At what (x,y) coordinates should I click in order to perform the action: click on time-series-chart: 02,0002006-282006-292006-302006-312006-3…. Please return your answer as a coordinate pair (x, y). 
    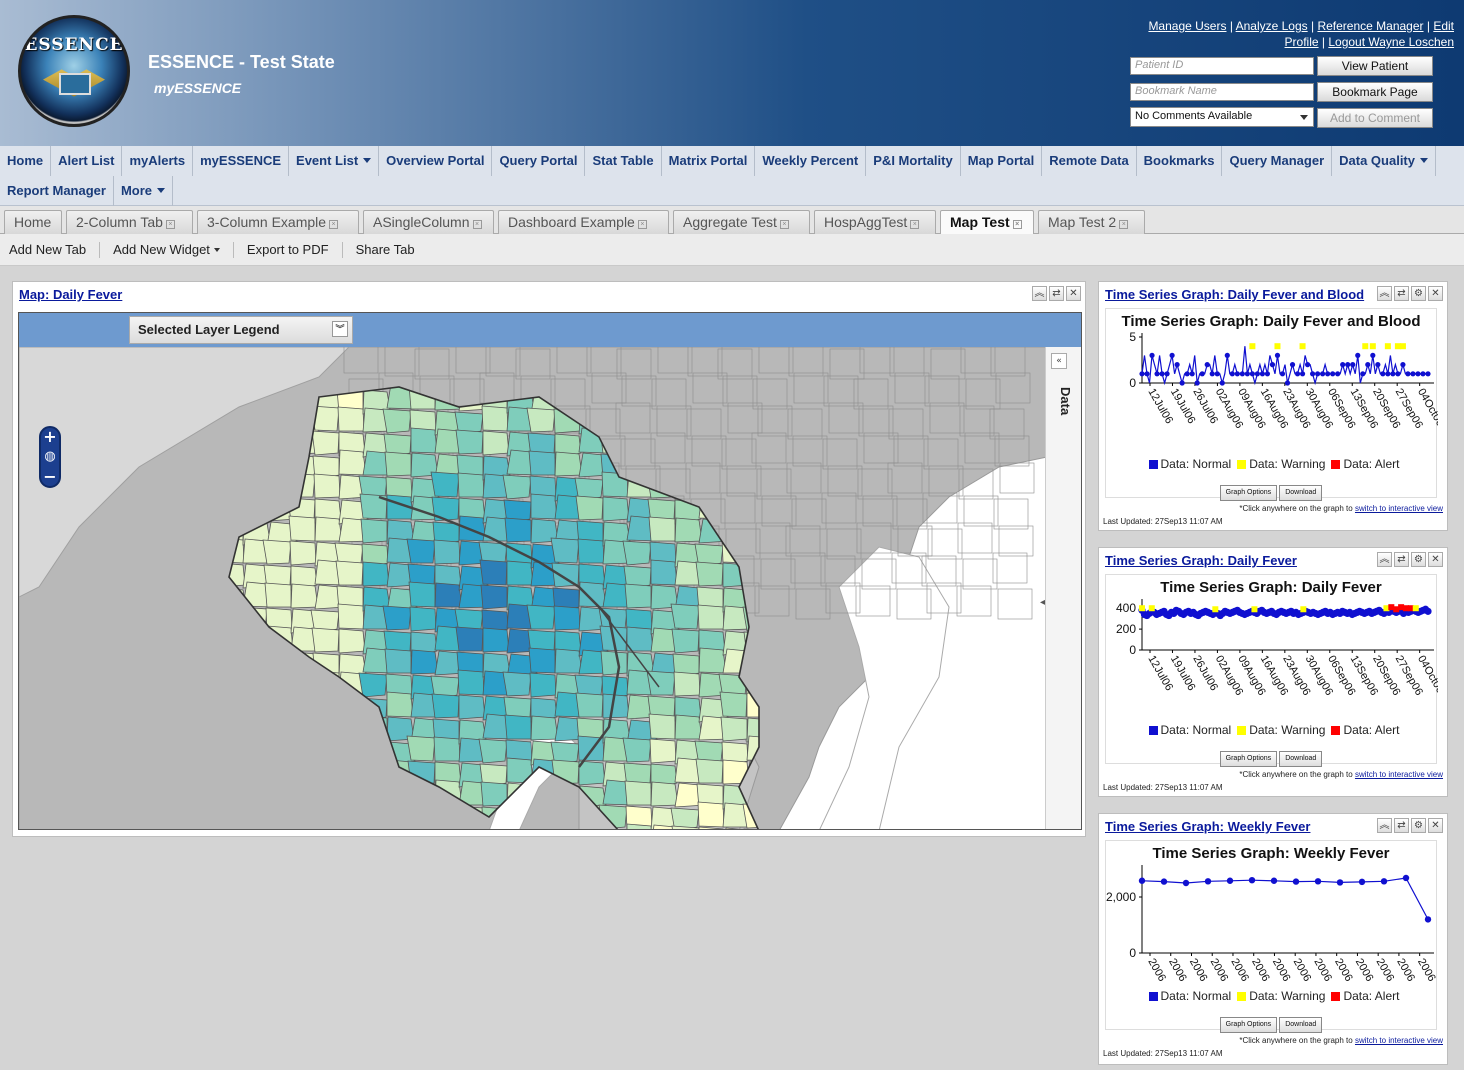
    Looking at the image, I should click on (1272, 911).